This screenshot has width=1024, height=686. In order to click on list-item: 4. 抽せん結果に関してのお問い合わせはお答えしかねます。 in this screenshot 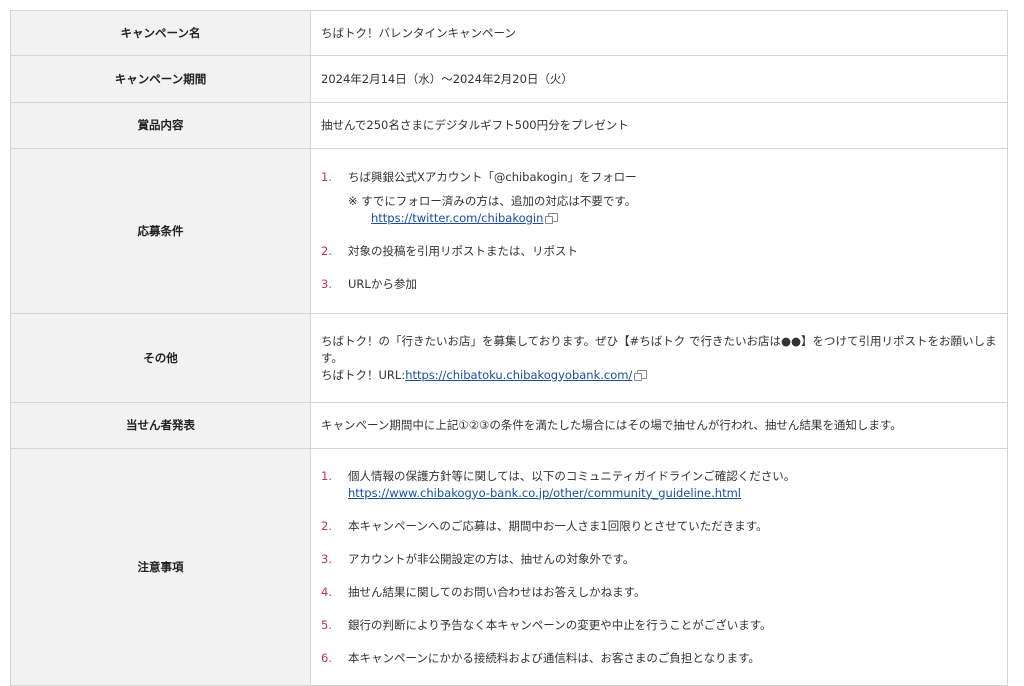, I will do `click(659, 592)`.